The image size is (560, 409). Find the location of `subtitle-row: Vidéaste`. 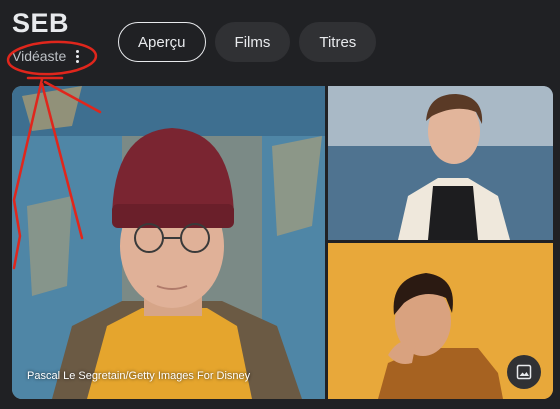

subtitle-row: Vidéaste is located at coordinates (46, 56).